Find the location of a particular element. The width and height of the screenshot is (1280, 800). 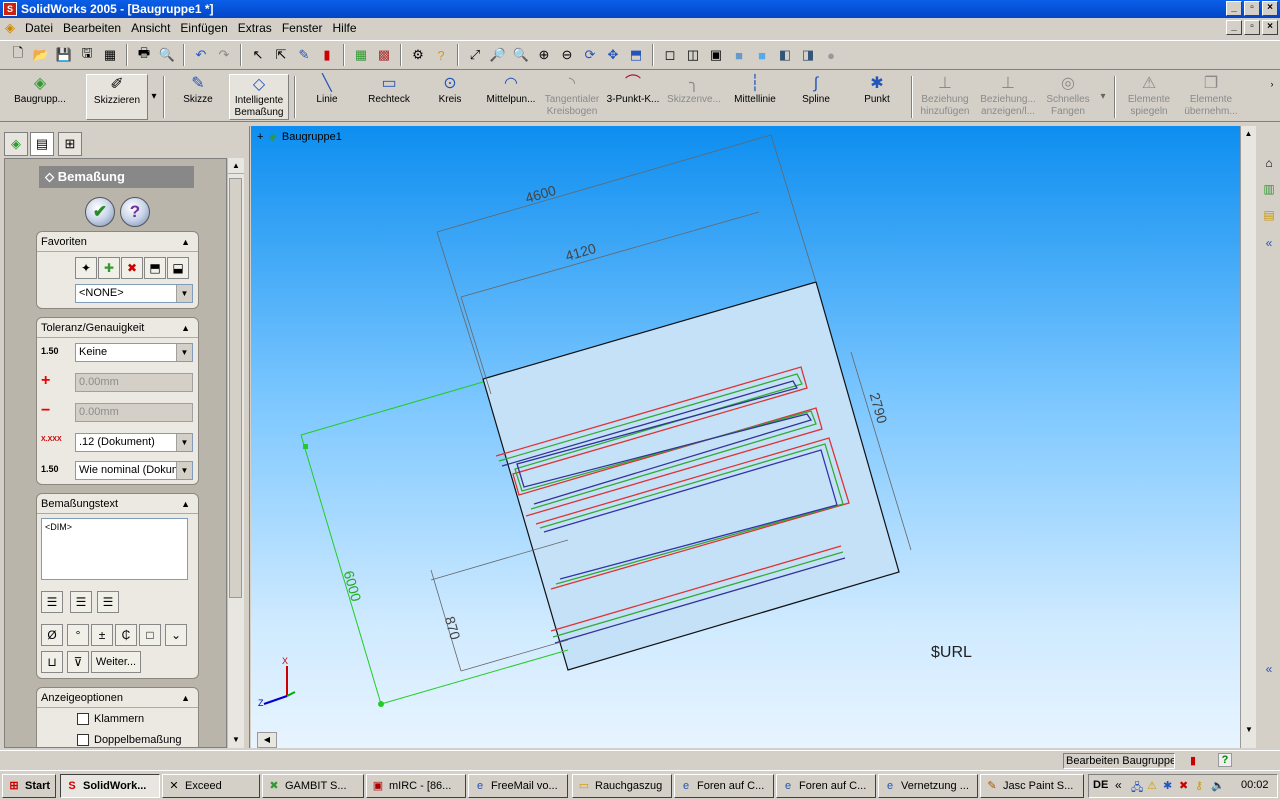

taskbar-item: ▭ Rauchgaszug is located at coordinates (622, 786).